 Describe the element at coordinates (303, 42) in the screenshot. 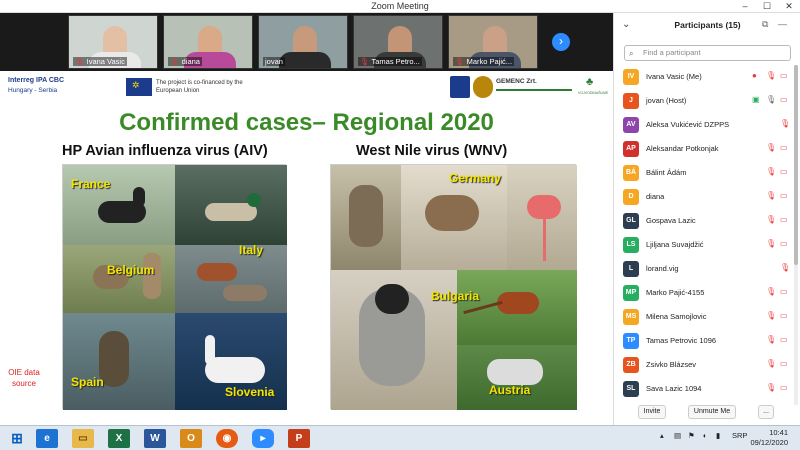

I see `video-tile: jovan` at that location.